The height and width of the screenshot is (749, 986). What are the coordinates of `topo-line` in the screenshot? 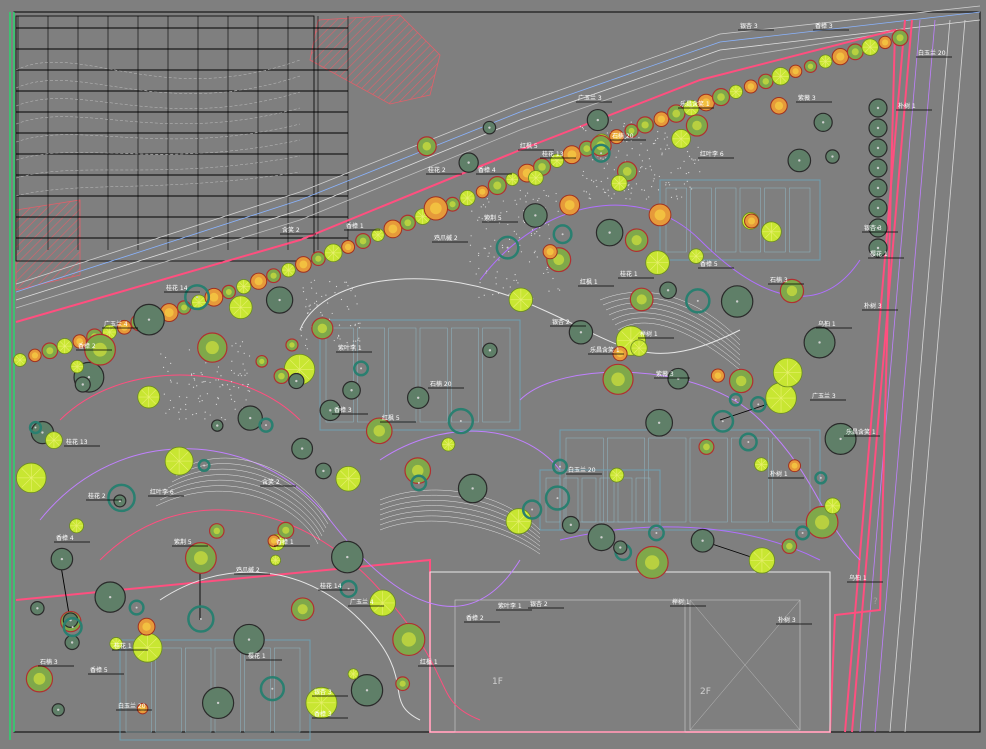 It's located at (158, 69).